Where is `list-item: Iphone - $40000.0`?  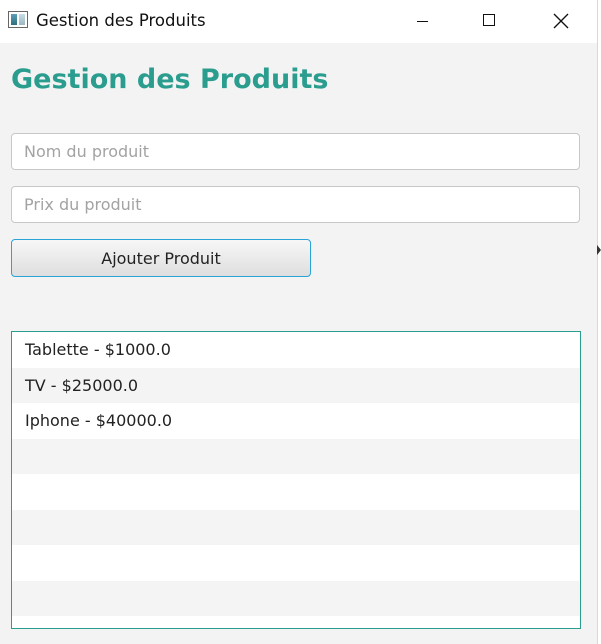 list-item: Iphone - $40000.0 is located at coordinates (296, 421).